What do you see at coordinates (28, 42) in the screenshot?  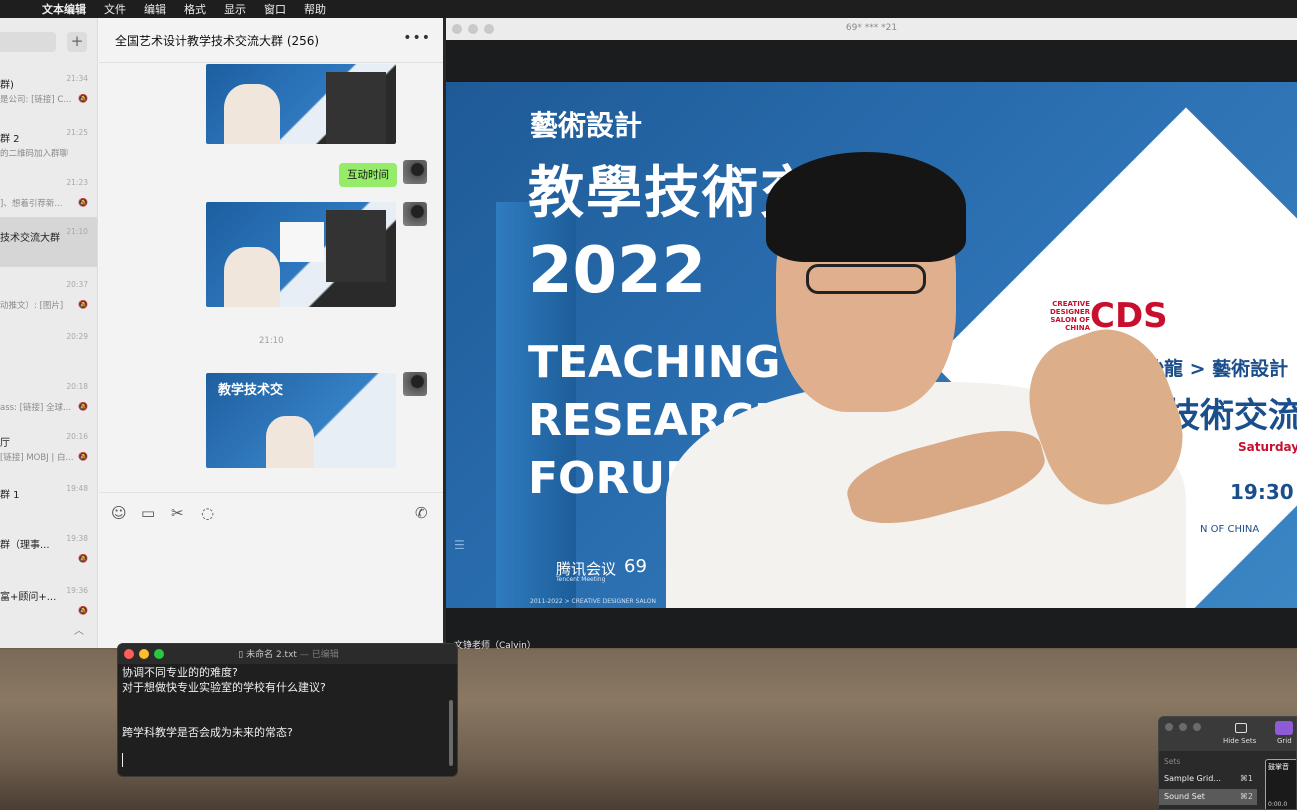 I see `search-input` at bounding box center [28, 42].